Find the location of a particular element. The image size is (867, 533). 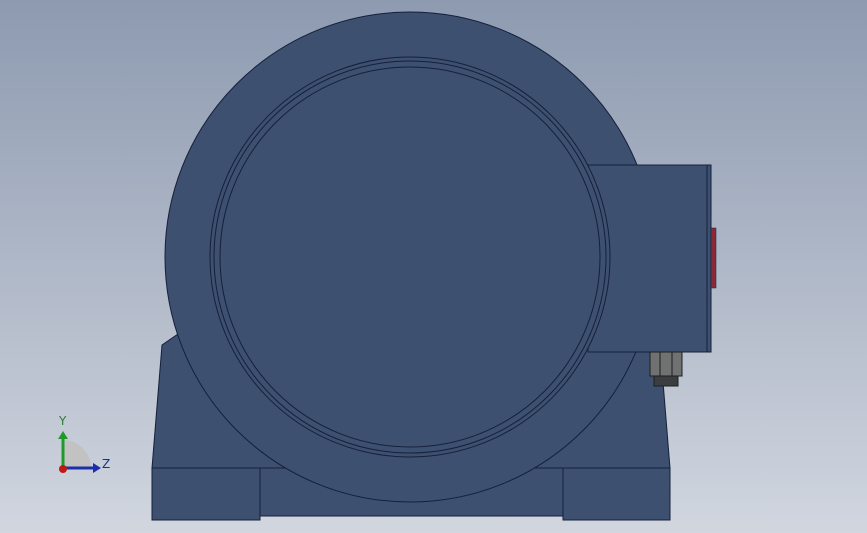

z-axis-arrowhead is located at coordinates (97, 468).